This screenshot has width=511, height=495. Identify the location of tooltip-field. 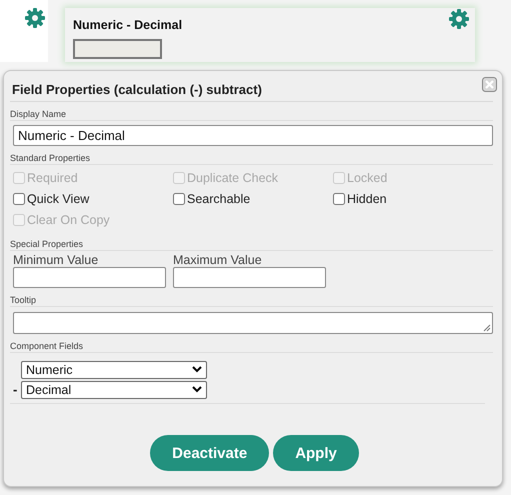
(253, 323).